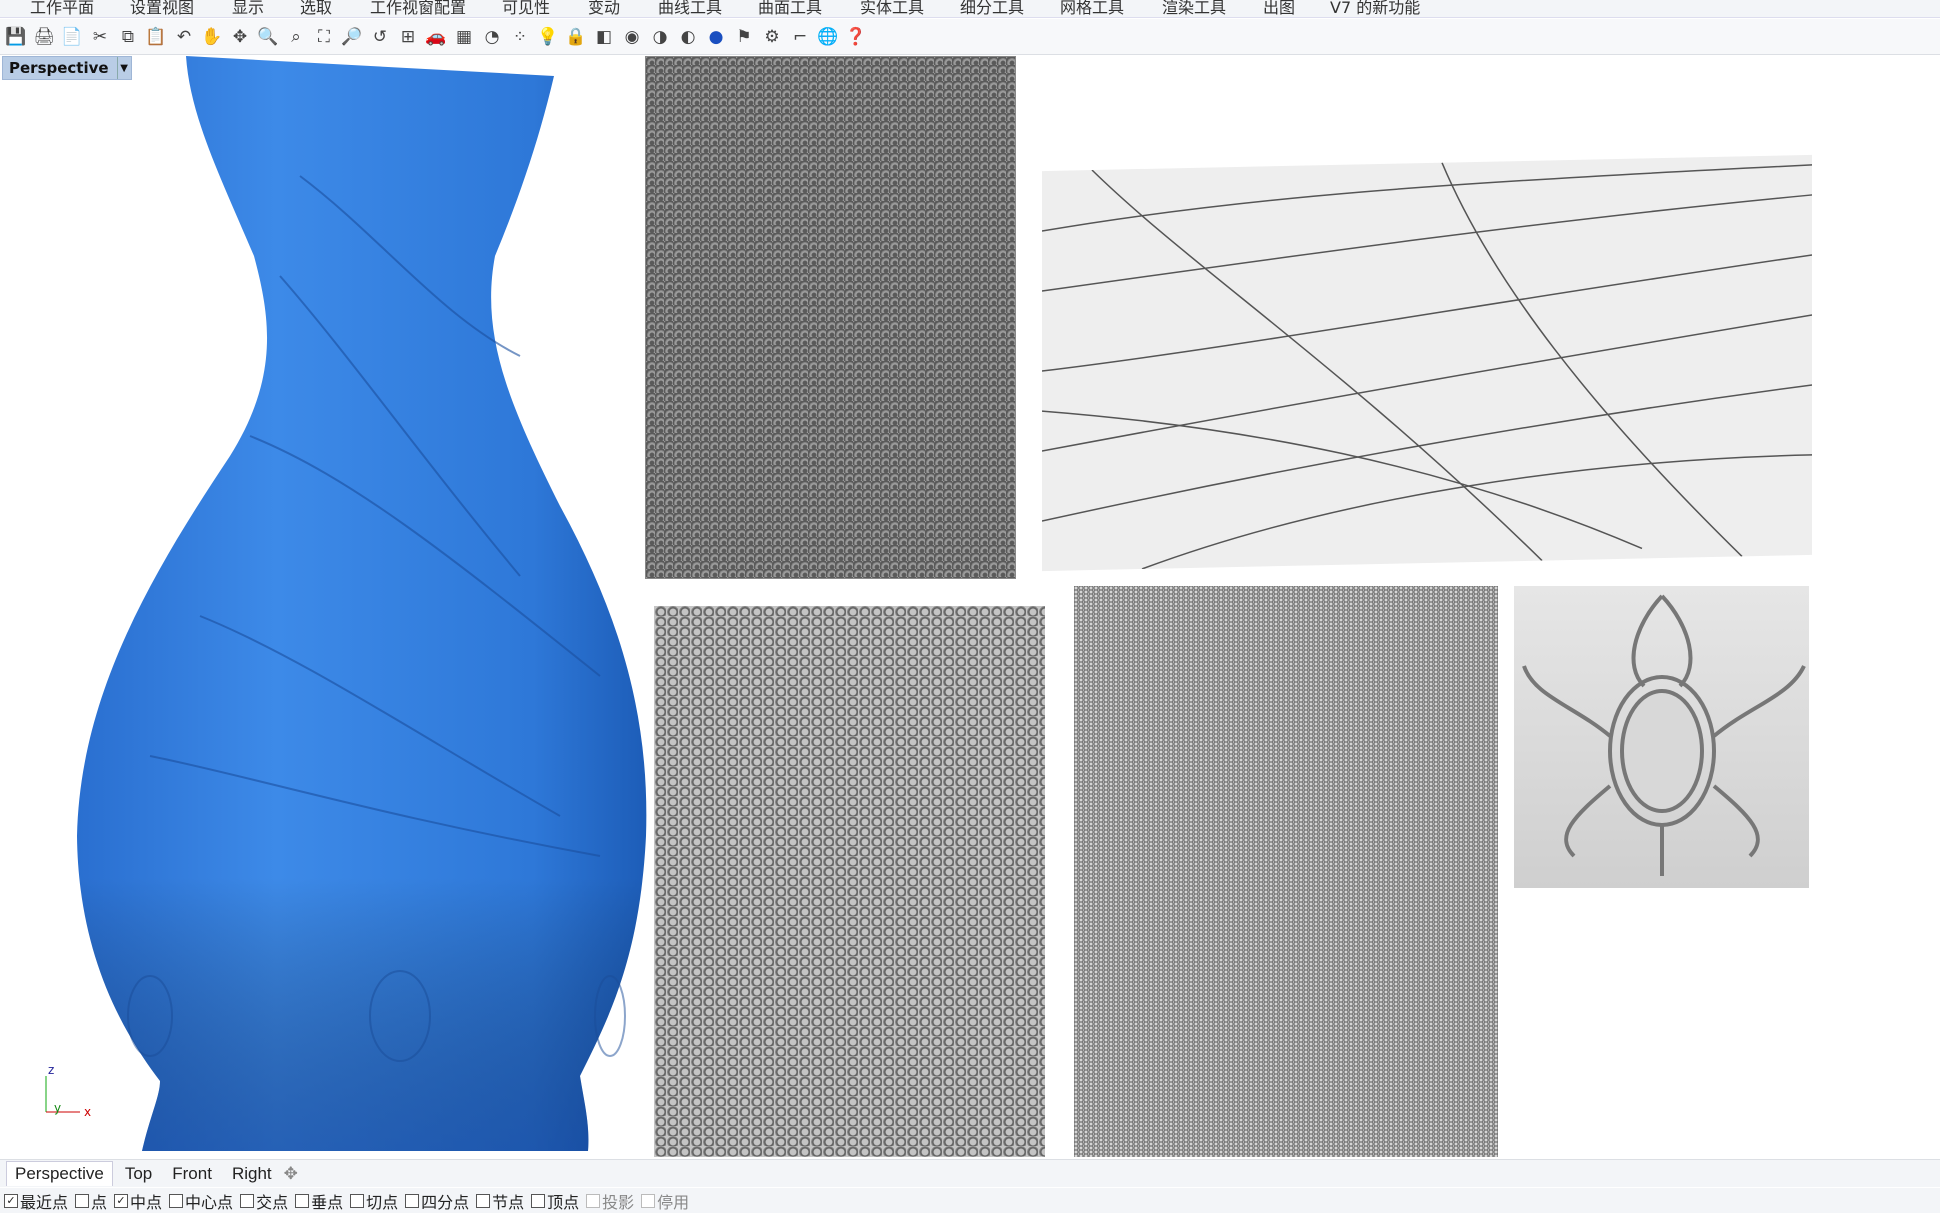 This screenshot has width=1940, height=1213. I want to click on osnap-7: 四分点, so click(437, 1201).